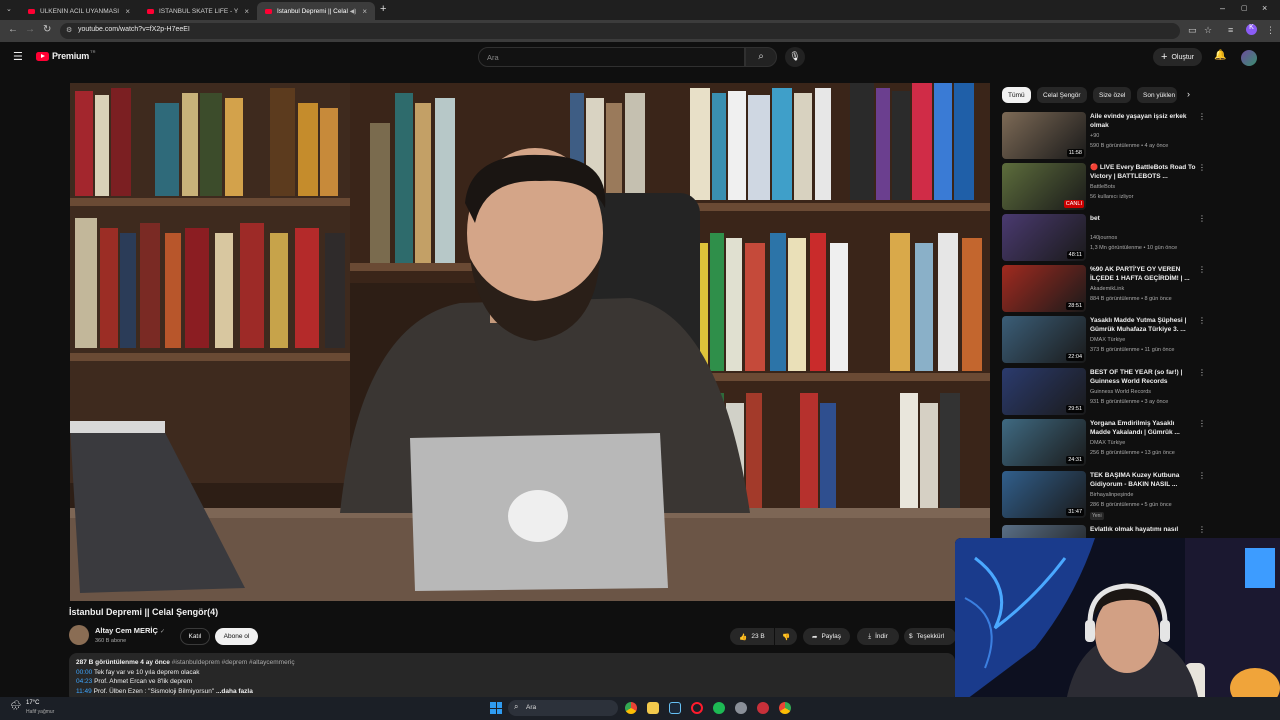 Image resolution: width=1280 pixels, height=720 pixels. Describe the element at coordinates (236, 636) in the screenshot. I see `subscribe-button: Abone ol` at that location.